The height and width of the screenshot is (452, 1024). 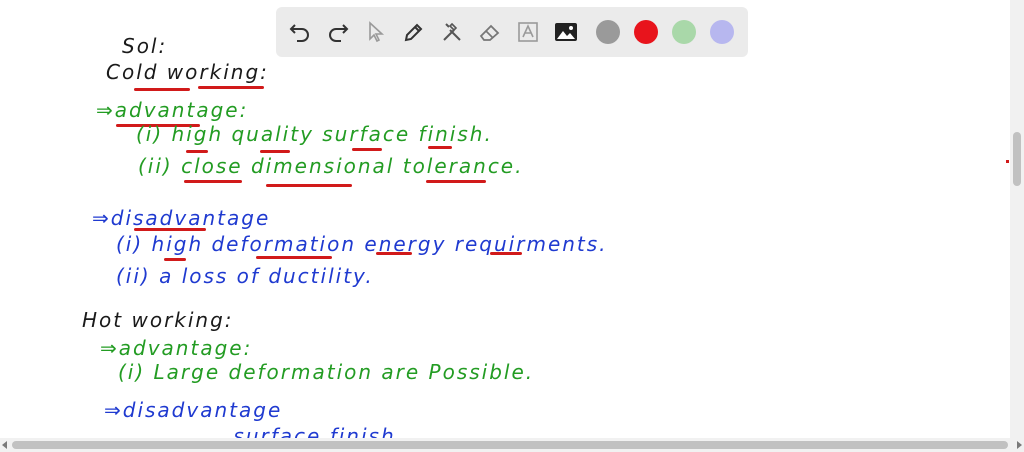 What do you see at coordinates (1017, 219) in the screenshot?
I see `vertical-scrollbar` at bounding box center [1017, 219].